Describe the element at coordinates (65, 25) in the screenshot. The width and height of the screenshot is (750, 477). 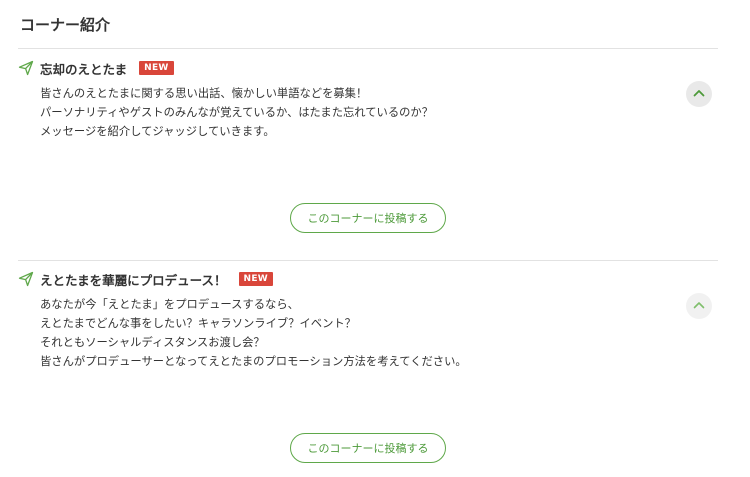
I see `section-title: コーナー紹介` at that location.